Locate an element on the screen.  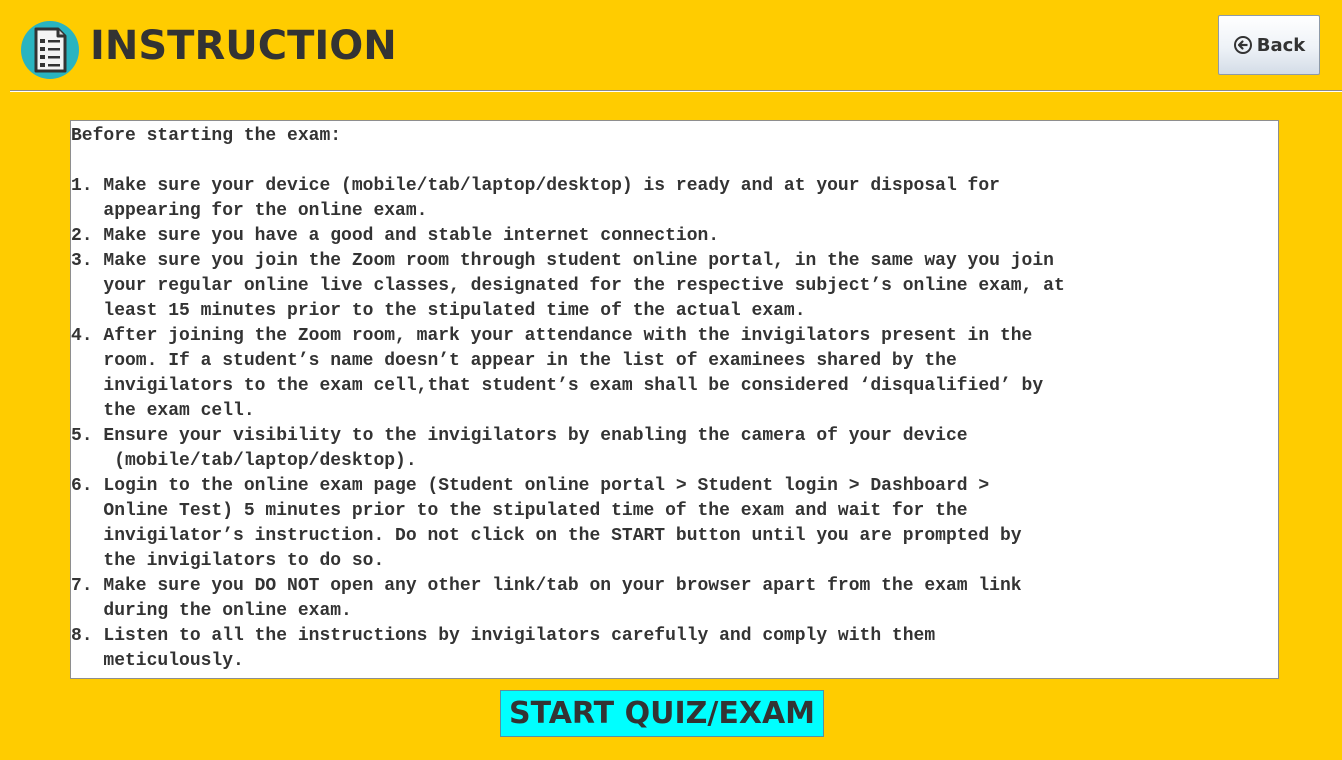
back-button: Back is located at coordinates (1269, 45).